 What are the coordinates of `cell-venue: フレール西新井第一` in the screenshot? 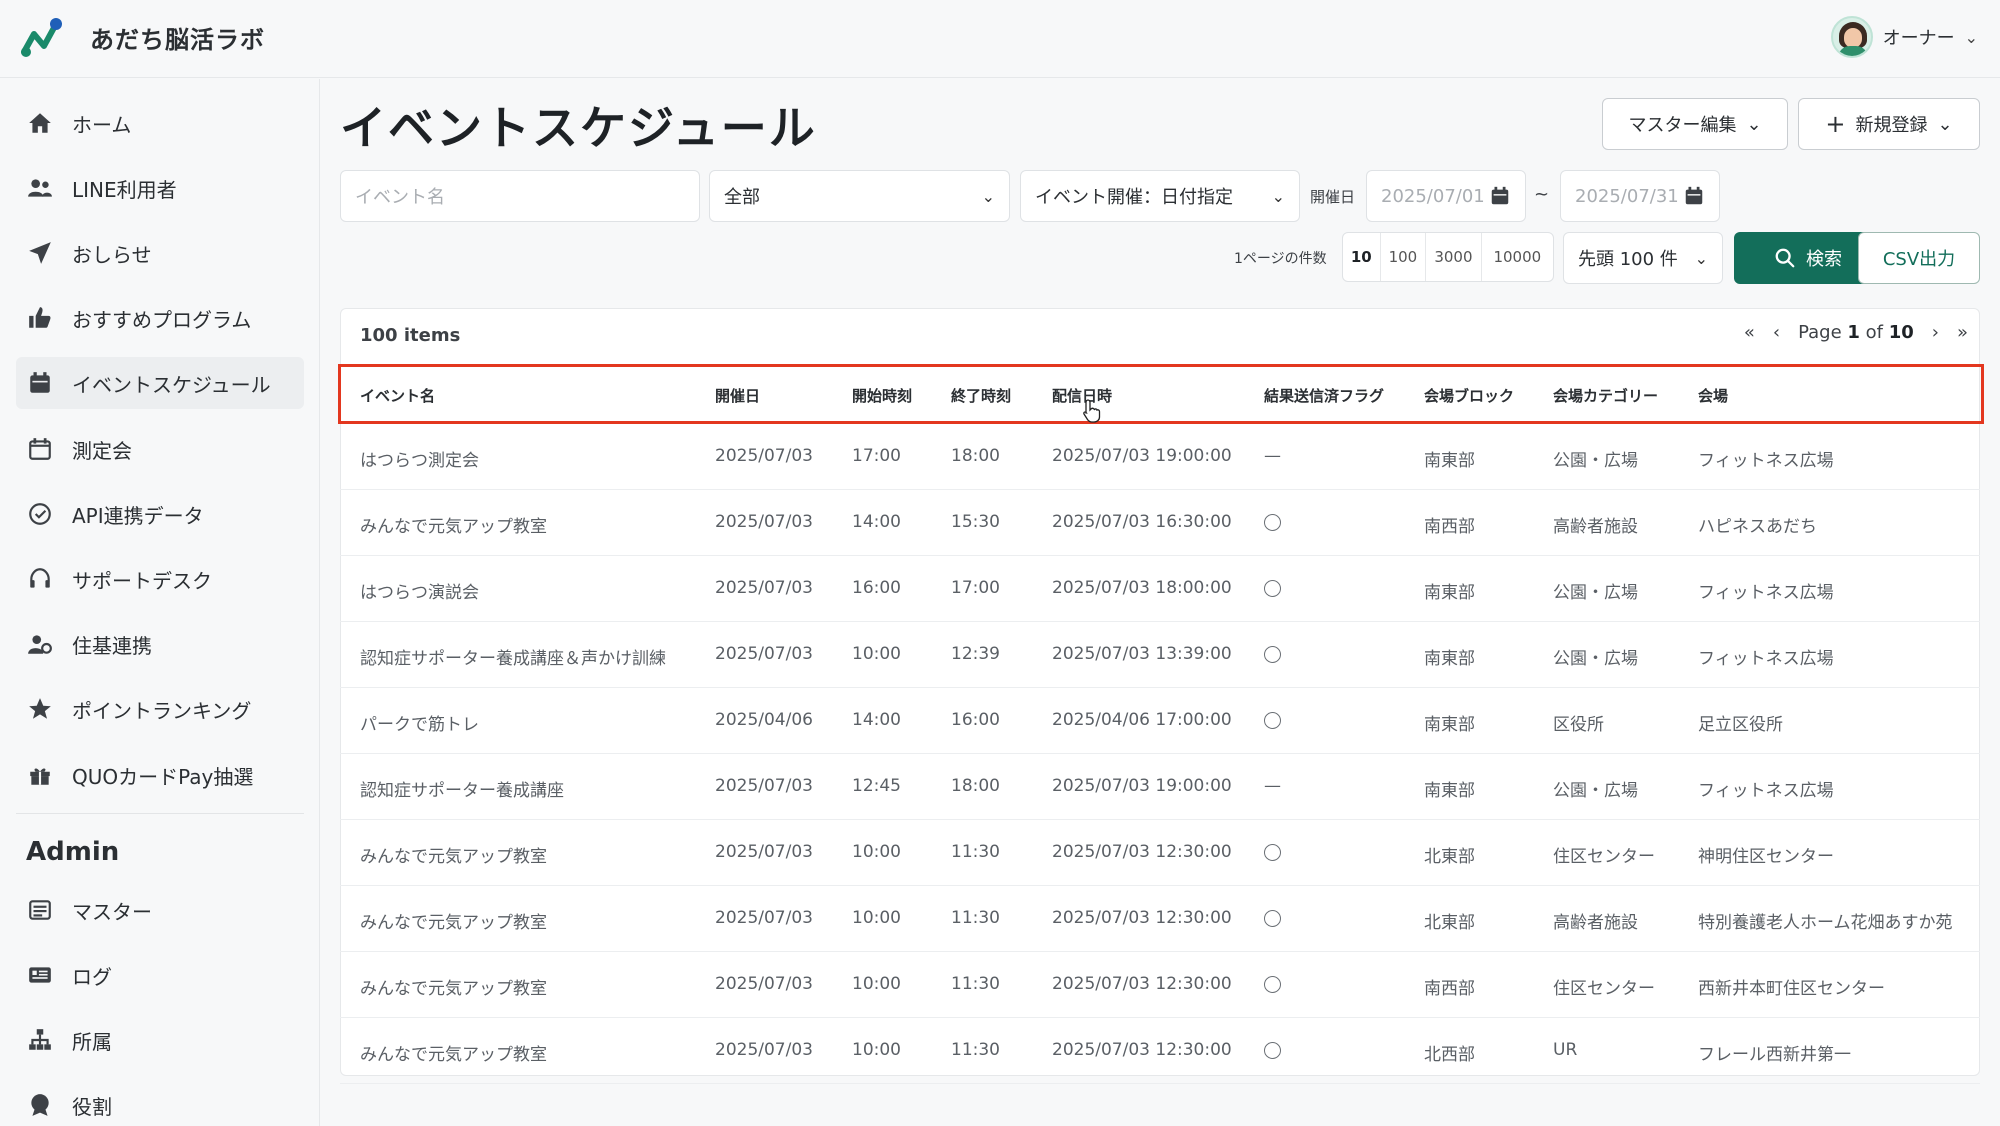 It's located at (1774, 1055).